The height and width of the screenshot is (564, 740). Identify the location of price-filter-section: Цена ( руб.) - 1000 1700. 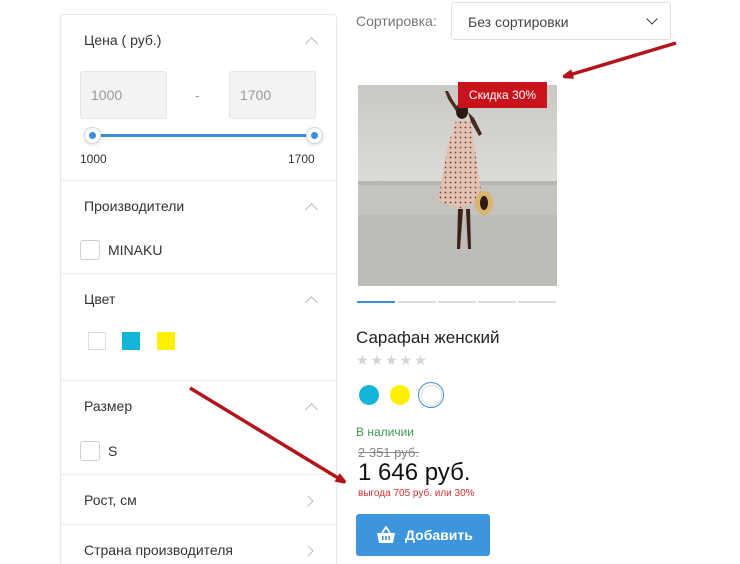
(198, 98).